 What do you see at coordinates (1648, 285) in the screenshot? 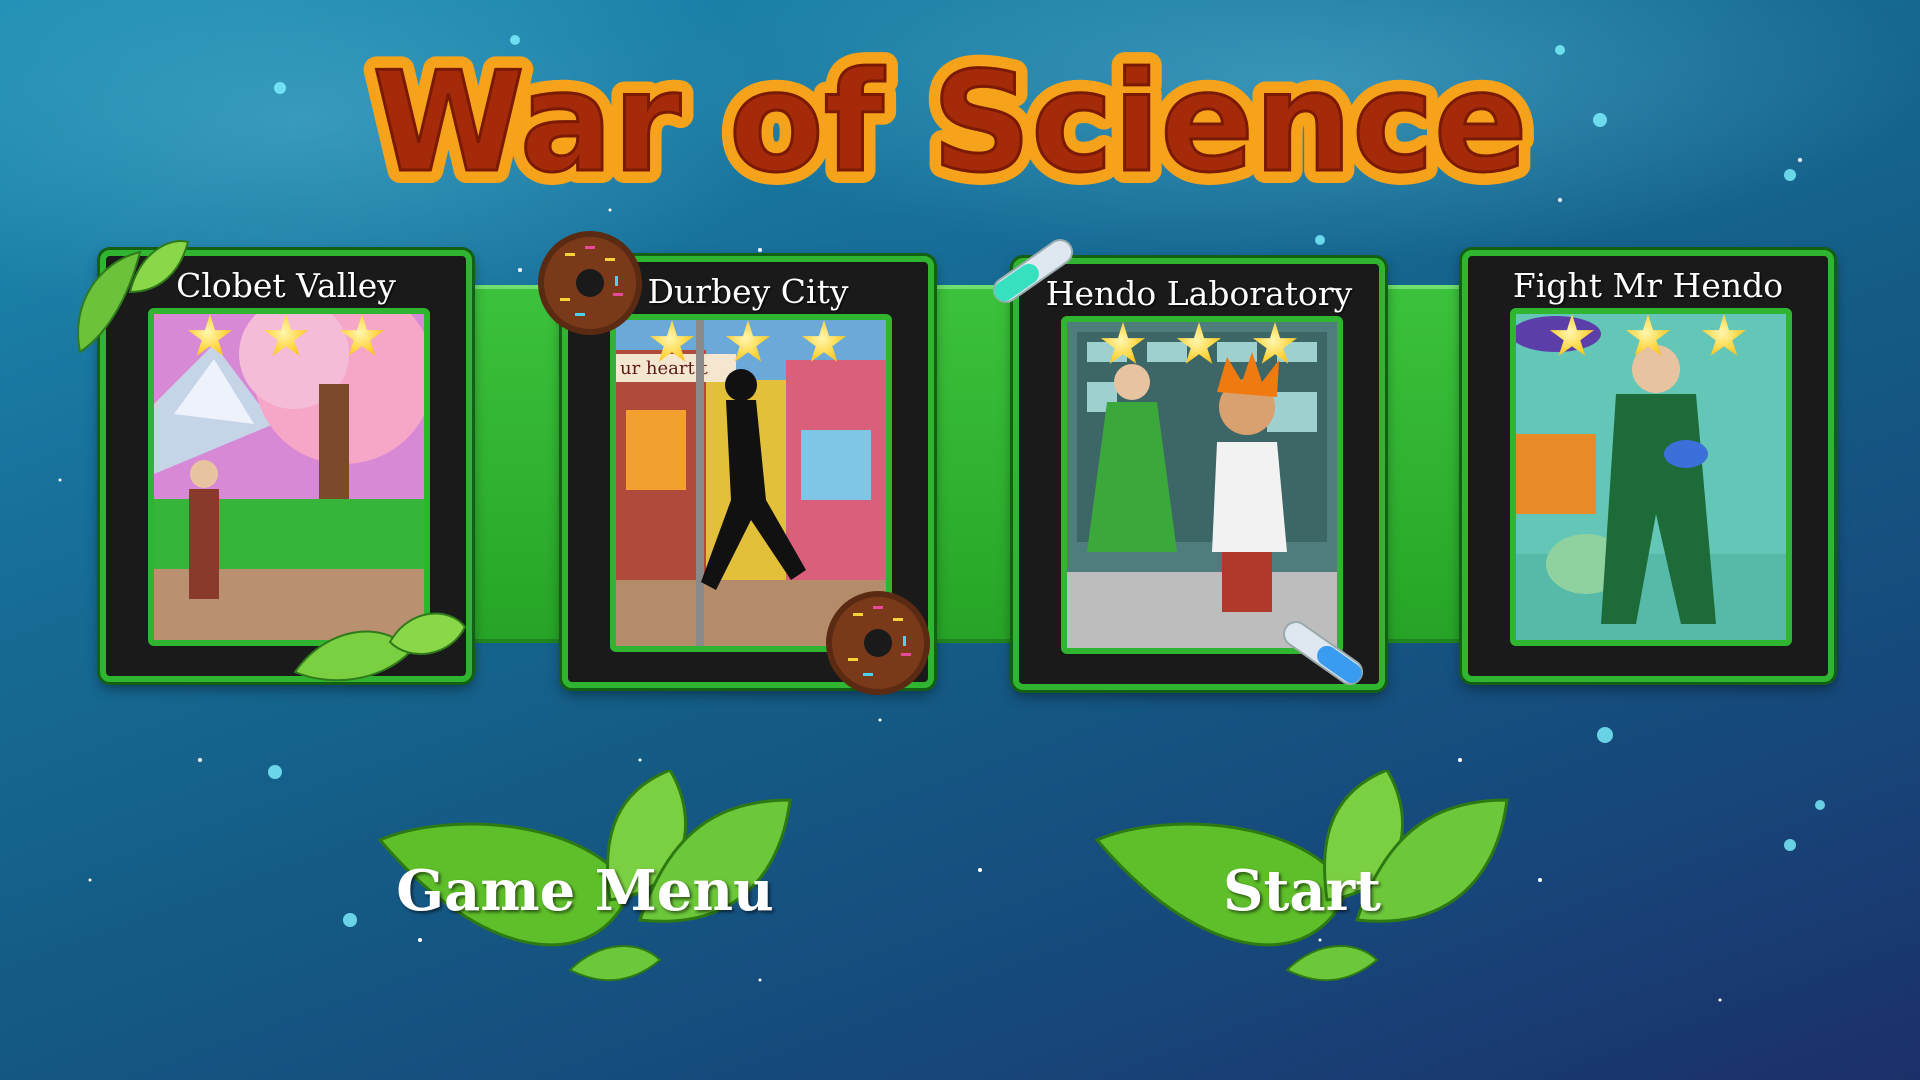
I see `level-title: Fight Mr Hendo` at bounding box center [1648, 285].